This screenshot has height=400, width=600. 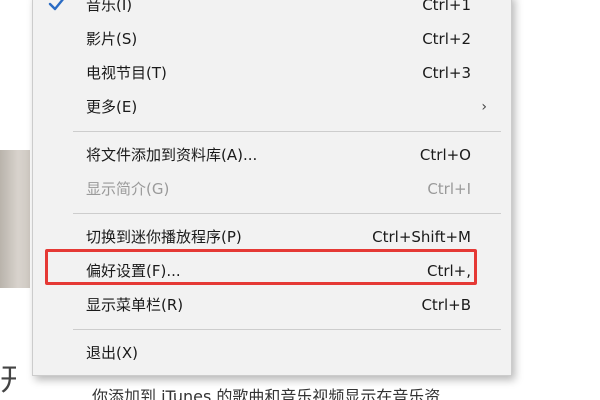 What do you see at coordinates (266, 393) in the screenshot?
I see `background-paragraph: 你添加到 iTunes 的歌曲和音乐视频显示在音乐资` at bounding box center [266, 393].